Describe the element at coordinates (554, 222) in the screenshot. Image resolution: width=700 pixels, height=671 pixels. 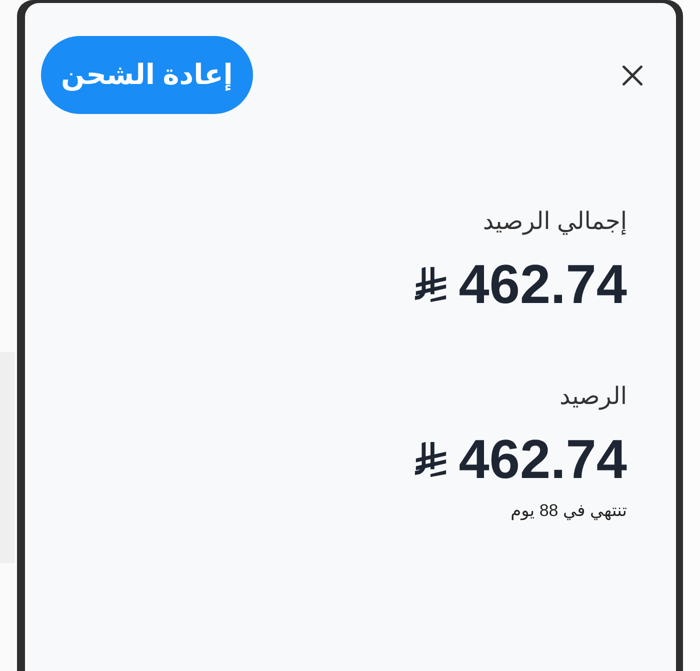
I see `balance-label: إجمالي الرصيد` at that location.